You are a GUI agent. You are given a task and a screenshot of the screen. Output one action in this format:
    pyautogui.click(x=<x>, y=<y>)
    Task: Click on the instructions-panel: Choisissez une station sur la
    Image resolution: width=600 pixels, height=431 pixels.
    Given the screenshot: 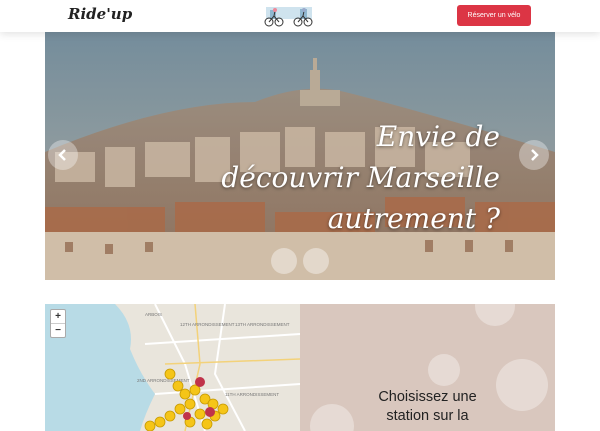 What is the action you would take?
    pyautogui.click(x=427, y=367)
    